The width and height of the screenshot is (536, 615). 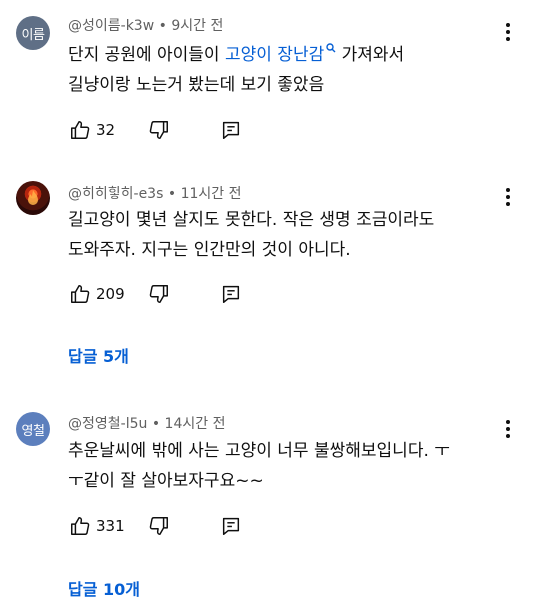 I want to click on thumbs-down-icon, so click(x=158, y=526).